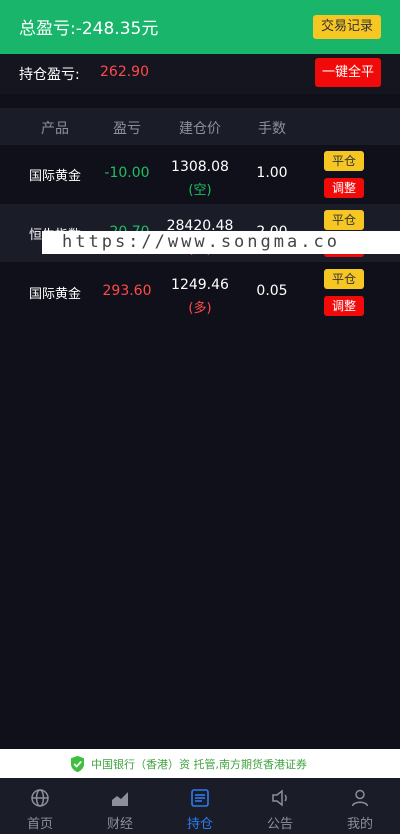  I want to click on close-all-button: 一键全平, so click(348, 72).